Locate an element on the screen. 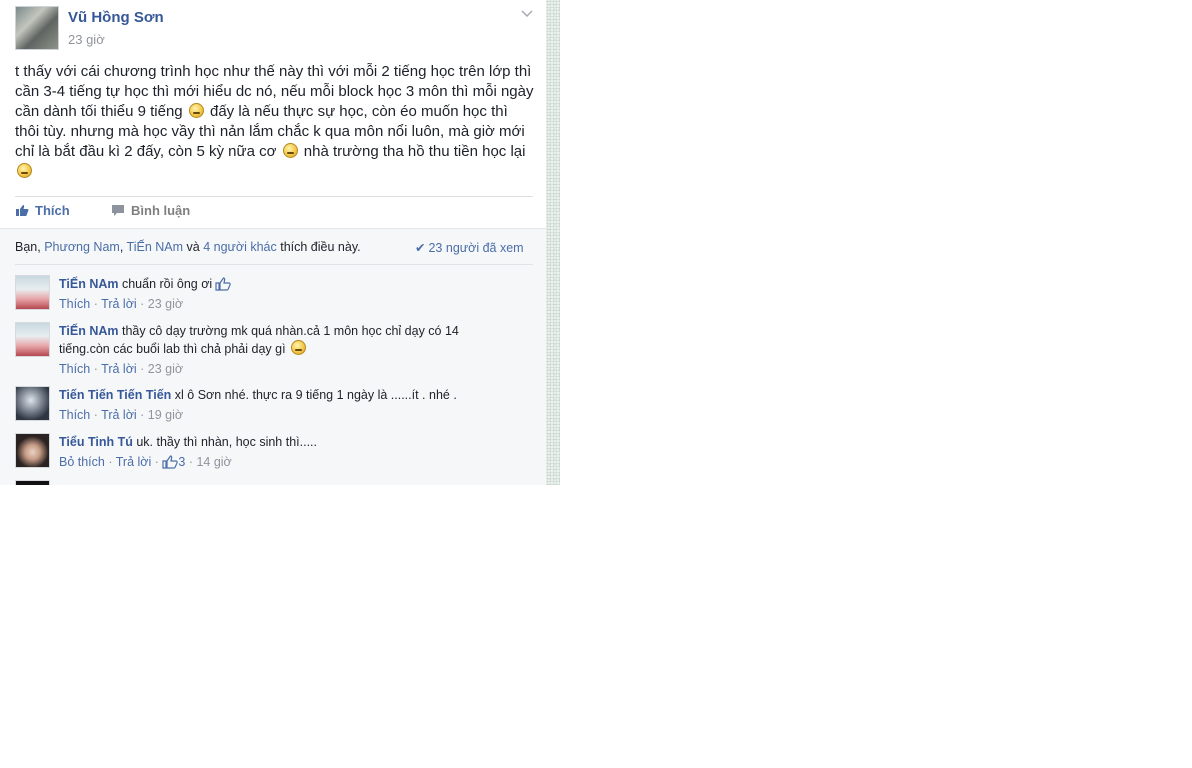 This screenshot has height=768, width=1192. chevron-down-icon is located at coordinates (527, 13).